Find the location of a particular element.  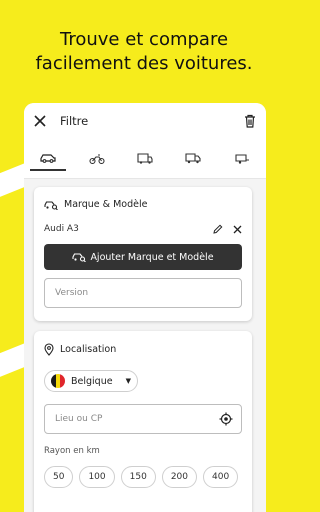

tab-trailer is located at coordinates (242, 159).